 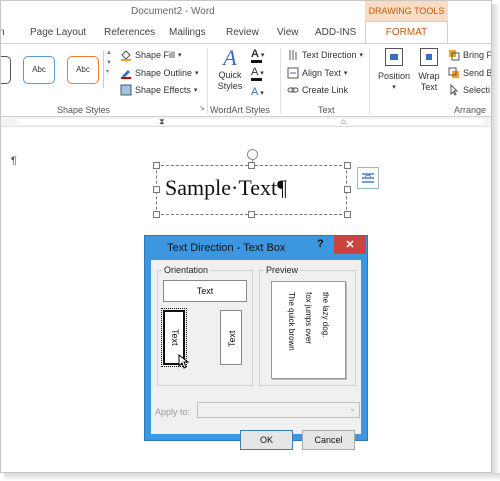 What do you see at coordinates (429, 70) in the screenshot?
I see `wrap-text-button: Wrap Text` at bounding box center [429, 70].